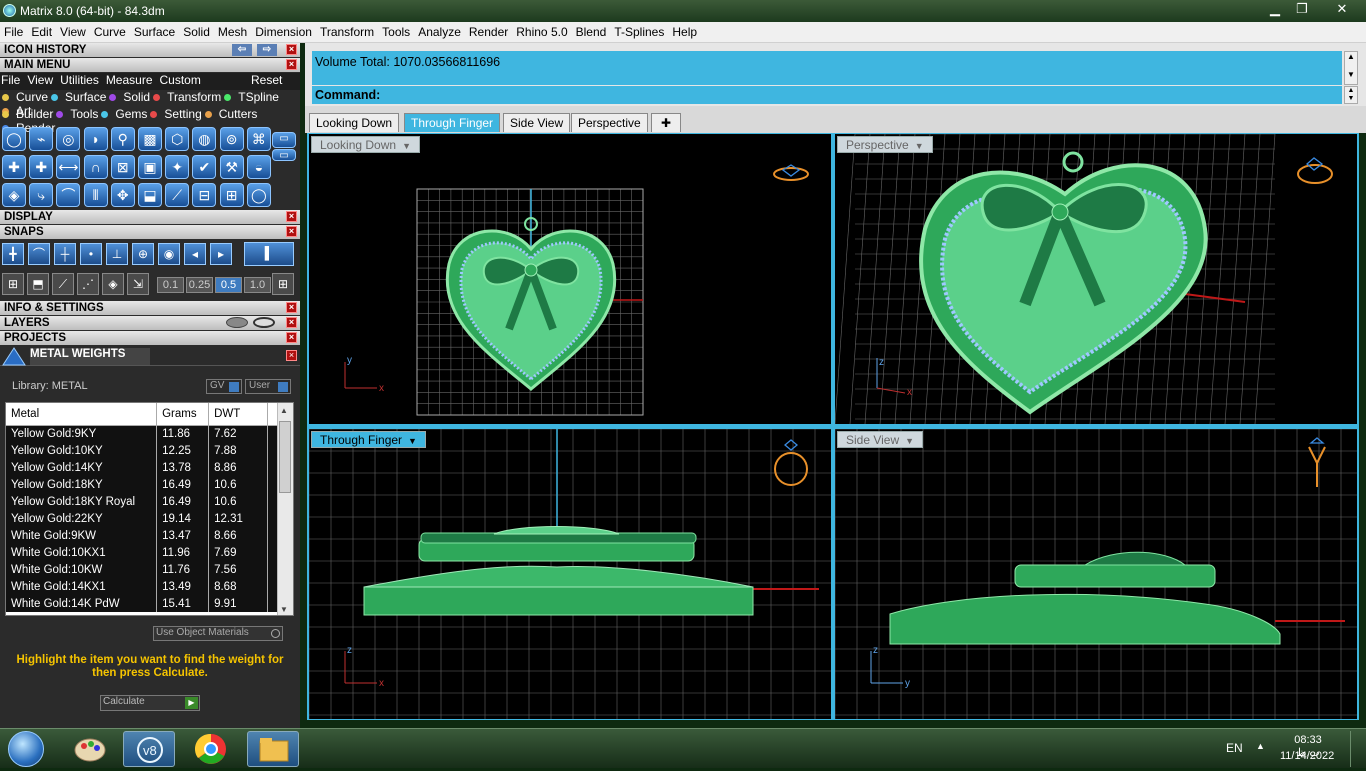 The width and height of the screenshot is (1366, 771). What do you see at coordinates (880, 439) in the screenshot?
I see `viewport-label-side-view: Side View ▼` at bounding box center [880, 439].